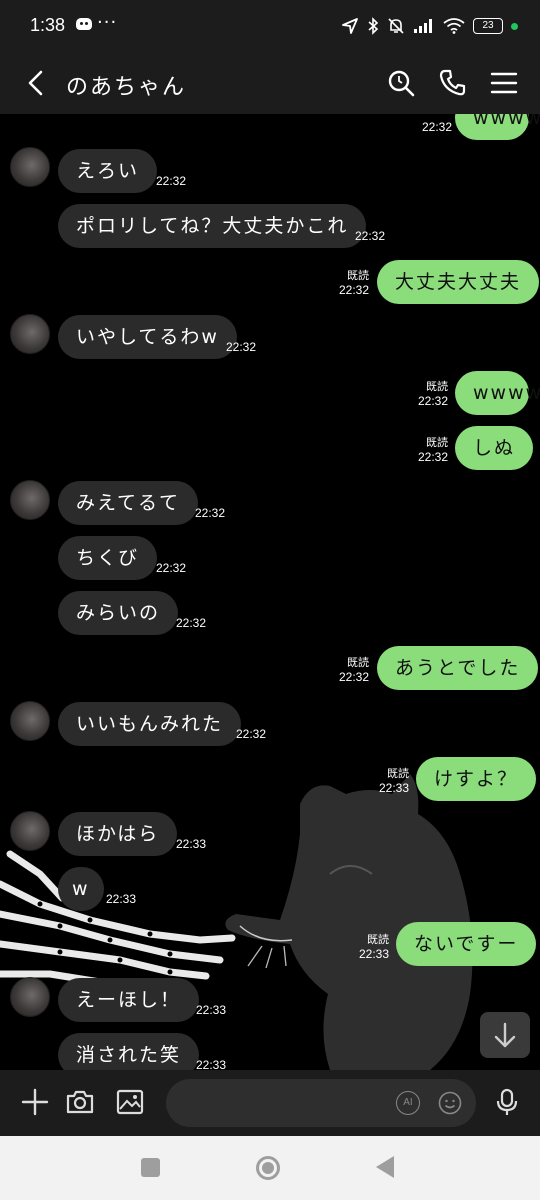  What do you see at coordinates (81, 889) in the screenshot?
I see `incoming-message: w` at bounding box center [81, 889].